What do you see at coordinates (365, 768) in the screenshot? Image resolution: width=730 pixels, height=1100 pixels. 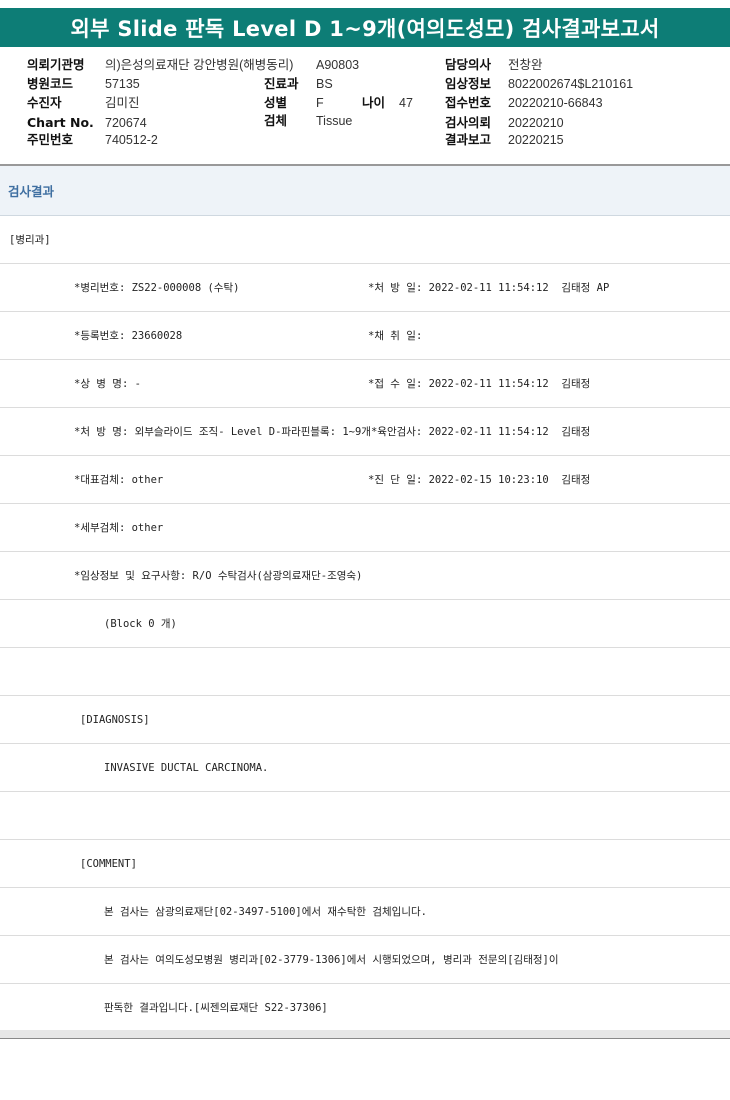 I see `result-row: INVASIVE DUCTAL CARCINOMA.` at bounding box center [365, 768].